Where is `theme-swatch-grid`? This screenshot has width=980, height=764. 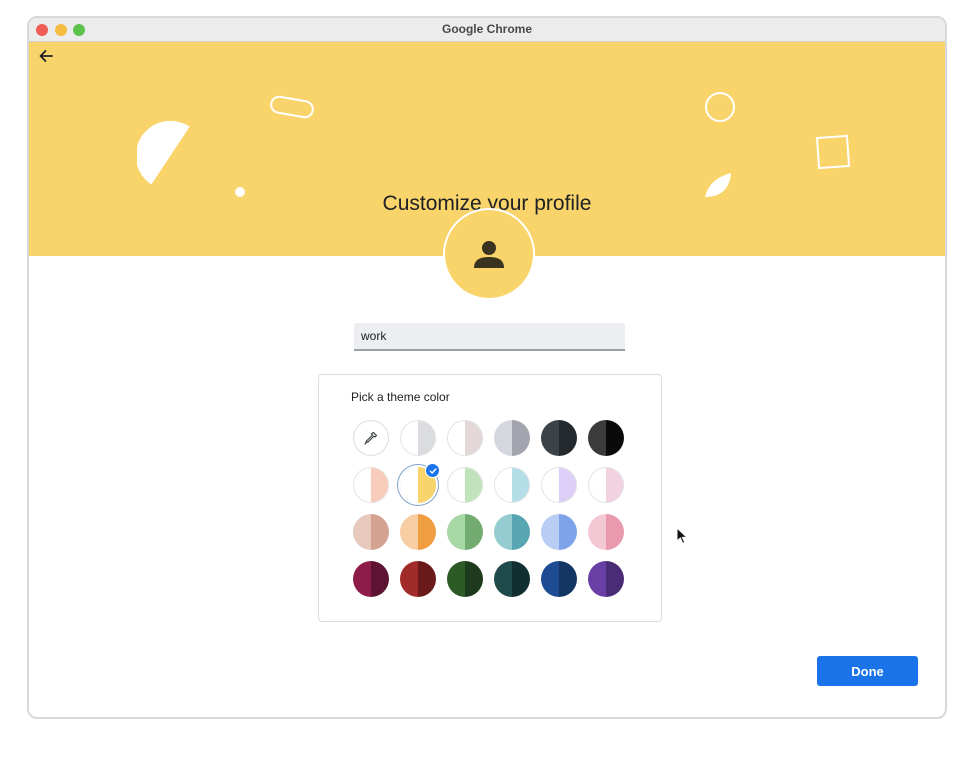 theme-swatch-grid is located at coordinates (488, 508).